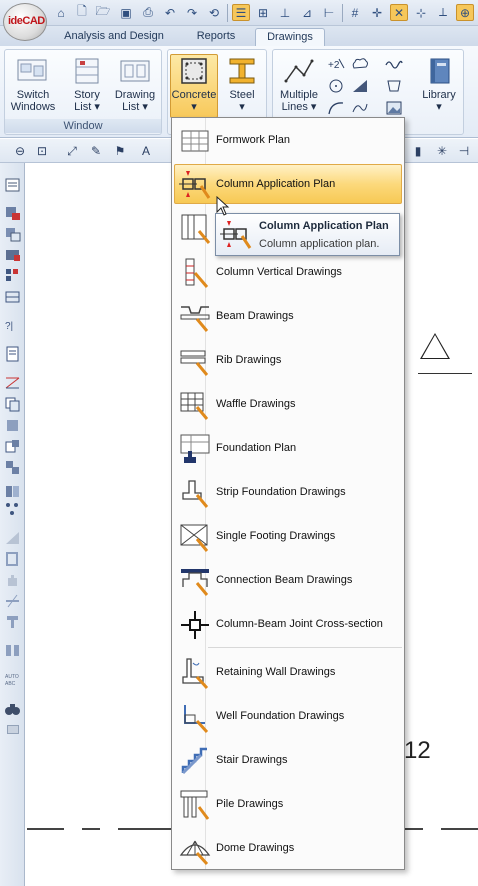  Describe the element at coordinates (394, 86) in the screenshot. I see `polygon-icon` at that location.